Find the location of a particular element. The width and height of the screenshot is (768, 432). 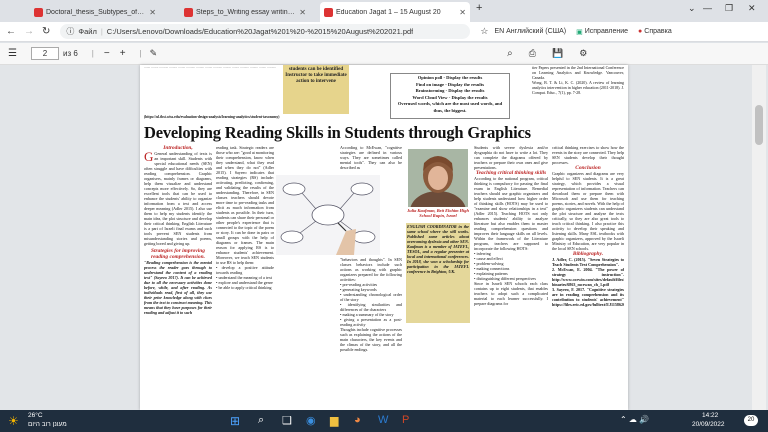

save-icon: 💾 is located at coordinates (557, 53).